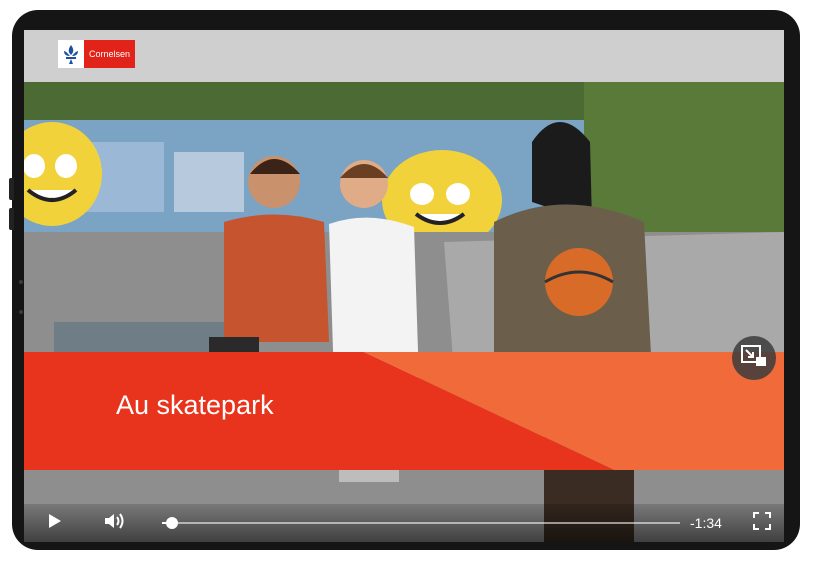  Describe the element at coordinates (110, 54) in the screenshot. I see `brand-wordmark: Cornelsen` at that location.